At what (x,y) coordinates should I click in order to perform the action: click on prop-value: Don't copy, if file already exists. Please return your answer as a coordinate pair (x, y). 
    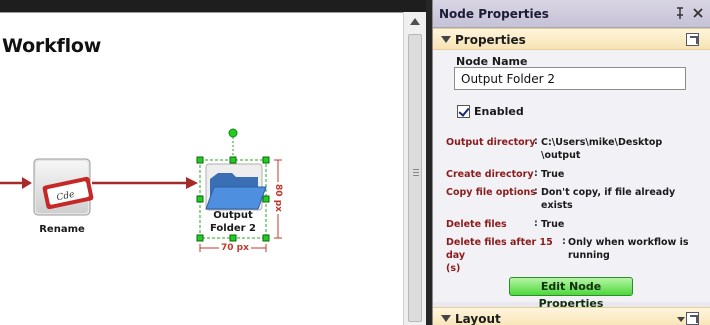
    Looking at the image, I should click on (608, 199).